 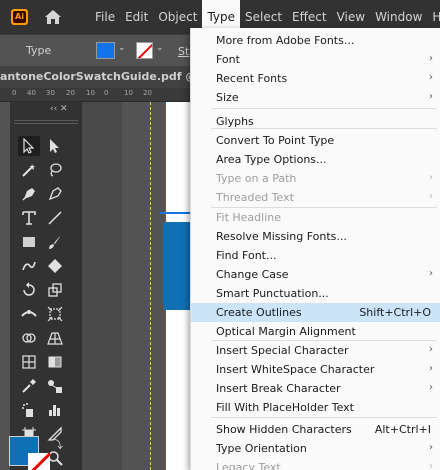 I want to click on width-tool-icon, so click(x=29, y=314).